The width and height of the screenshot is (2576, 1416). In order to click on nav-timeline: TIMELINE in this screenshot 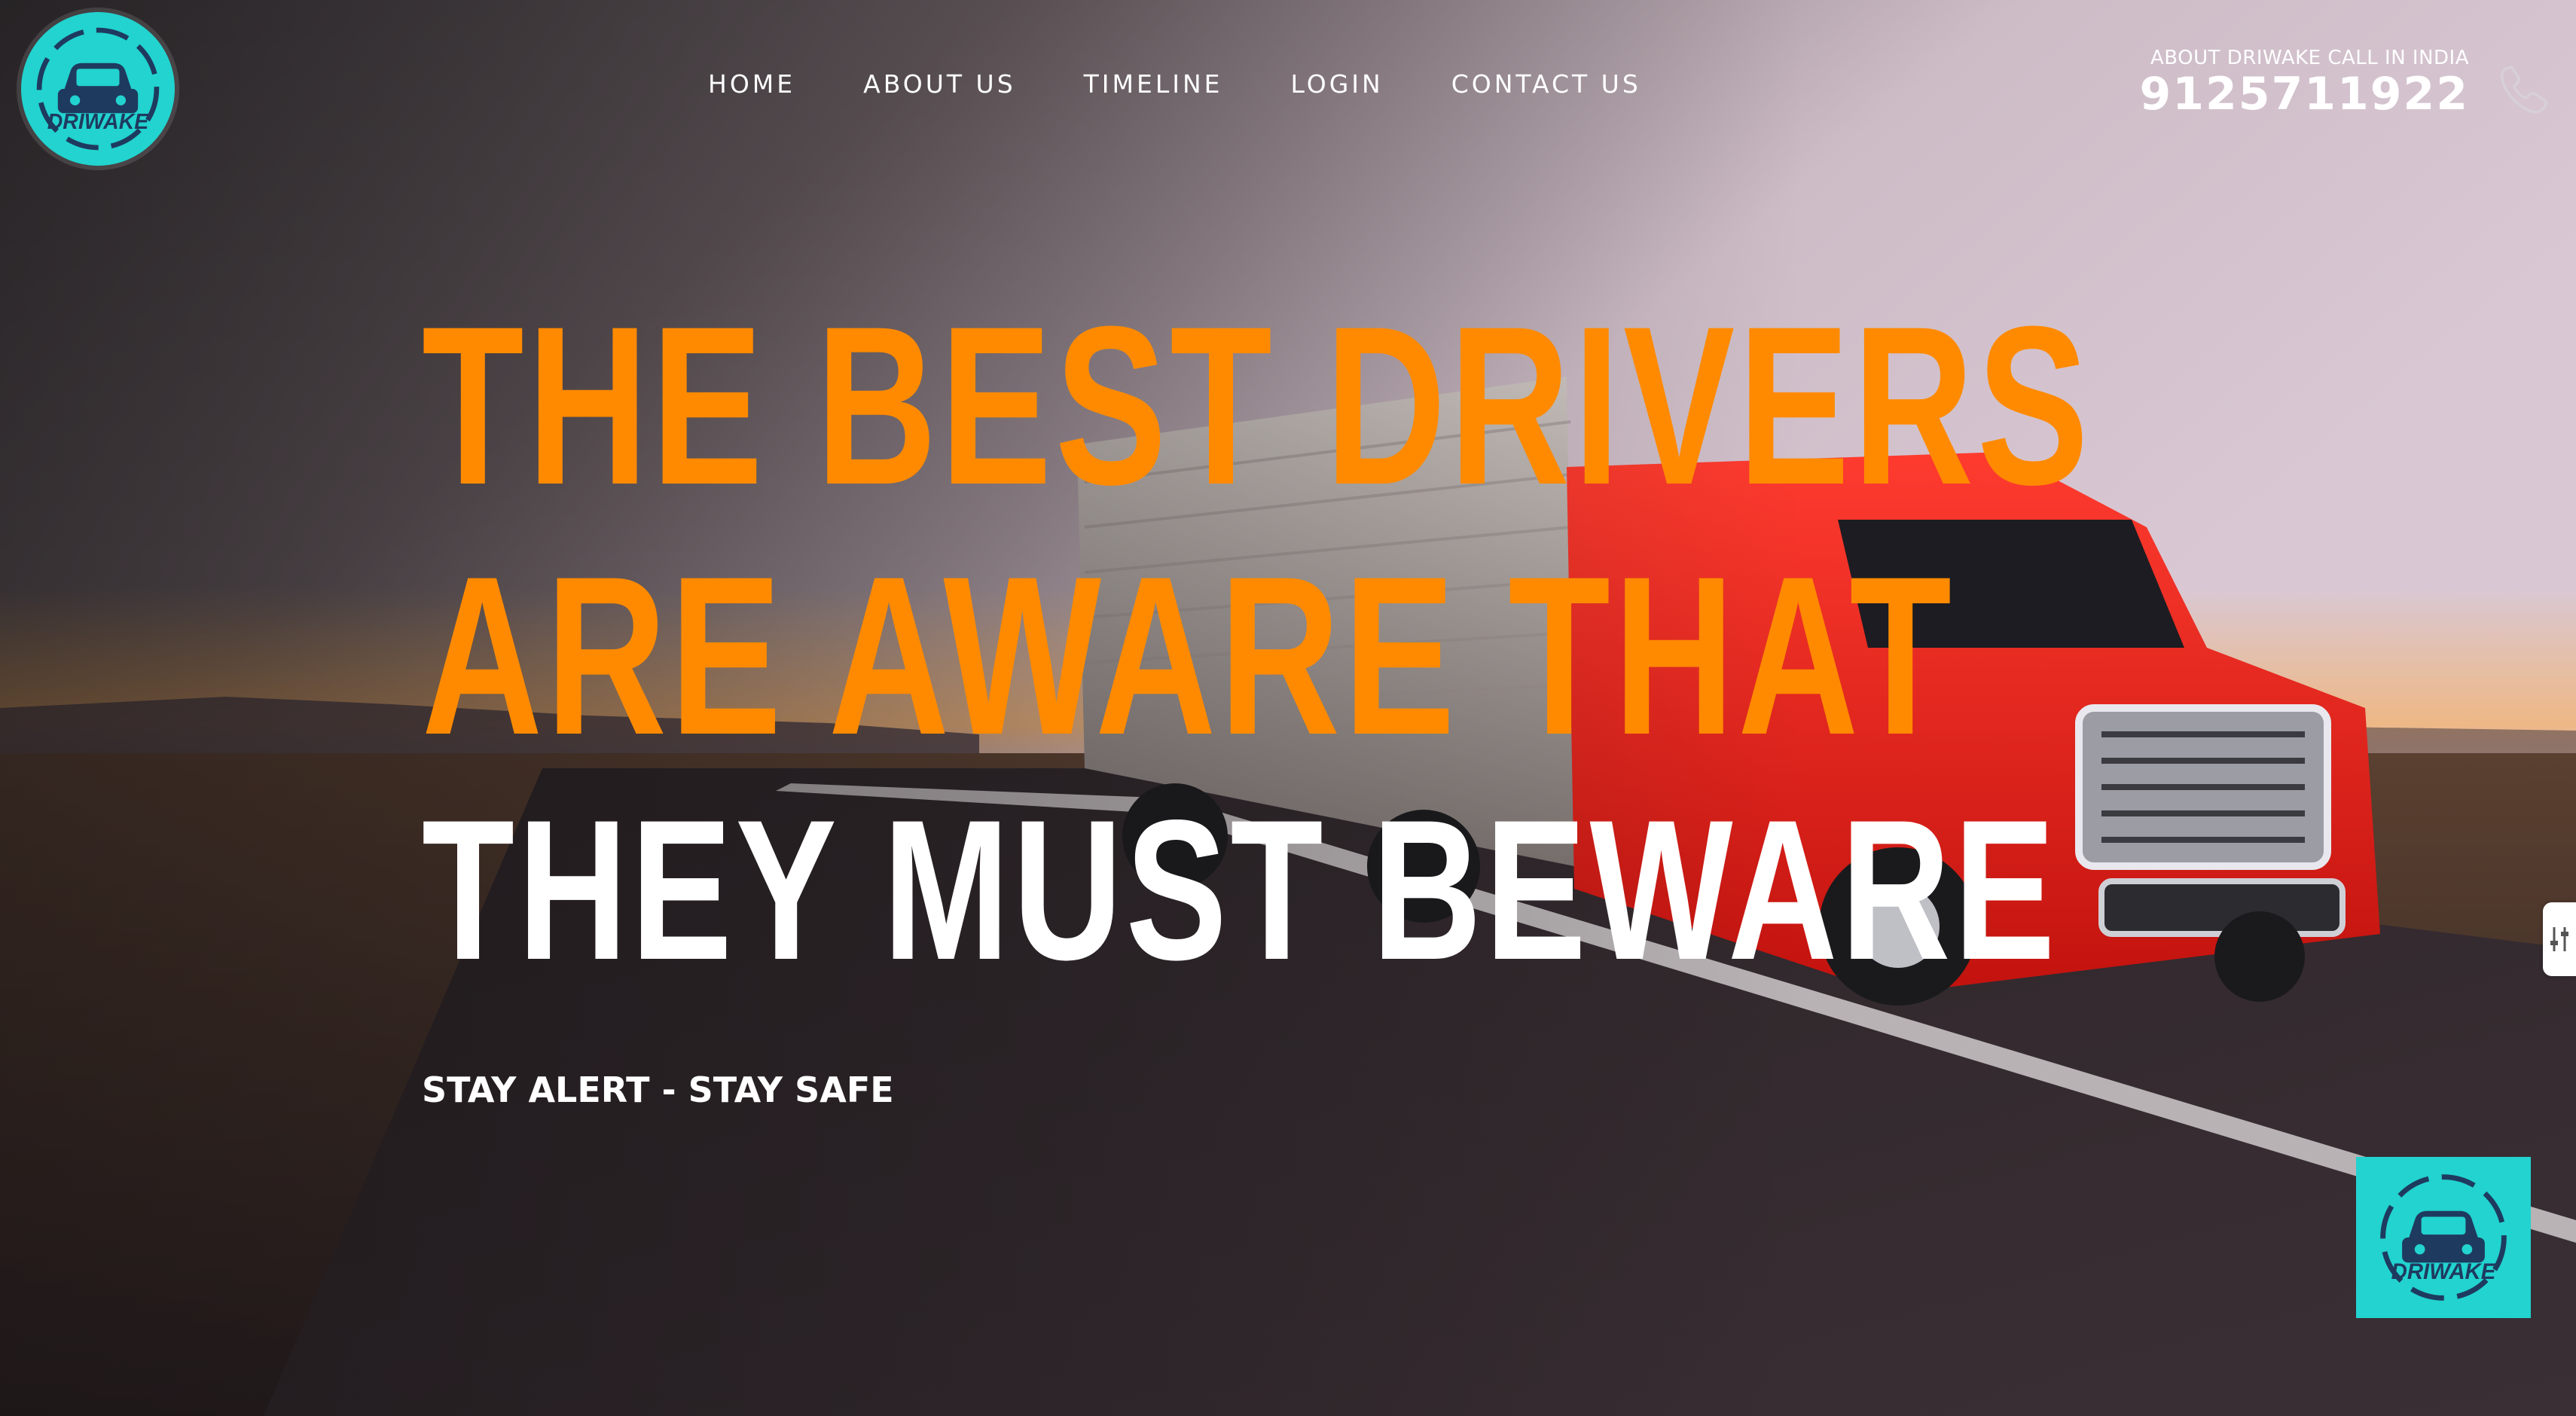, I will do `click(1154, 84)`.